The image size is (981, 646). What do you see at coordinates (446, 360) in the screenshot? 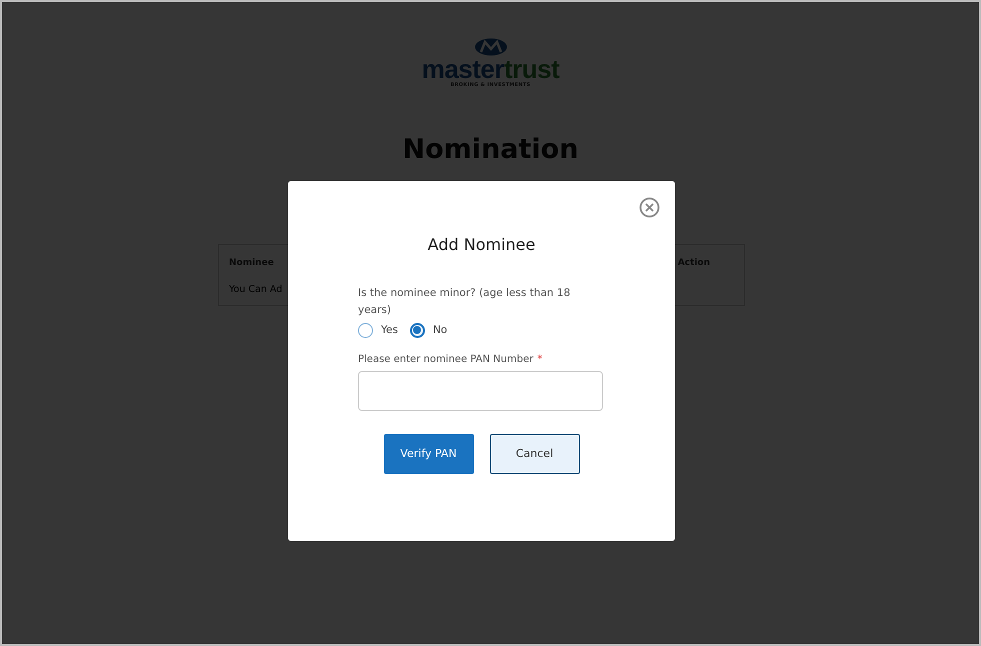
I see `pan-label: Please enter nominee PAN Number` at bounding box center [446, 360].